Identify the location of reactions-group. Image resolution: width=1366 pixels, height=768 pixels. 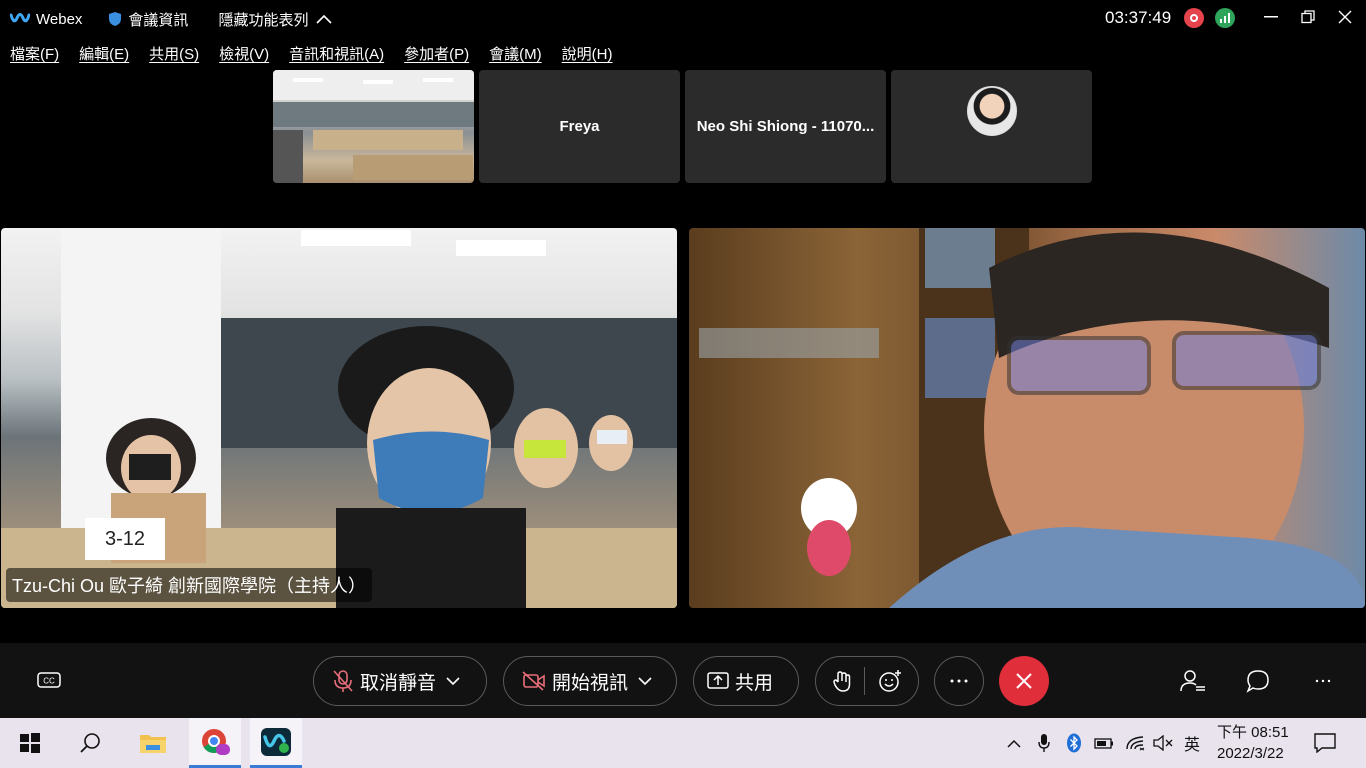
(867, 681).